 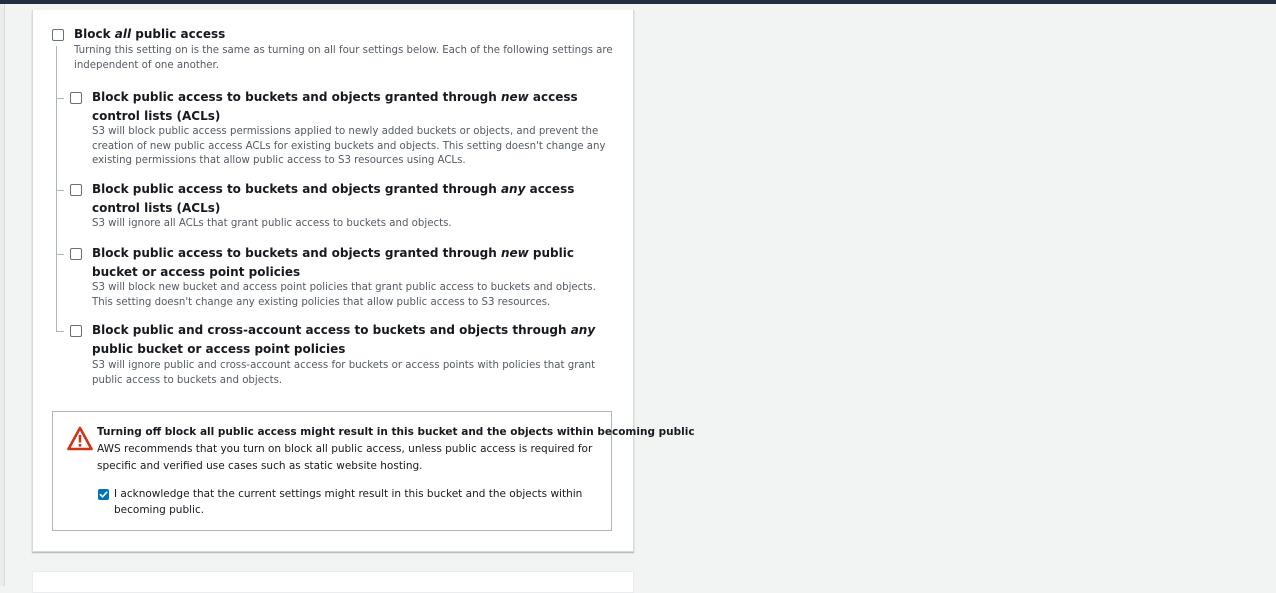 I want to click on warning-triangle-icon, so click(x=80, y=438).